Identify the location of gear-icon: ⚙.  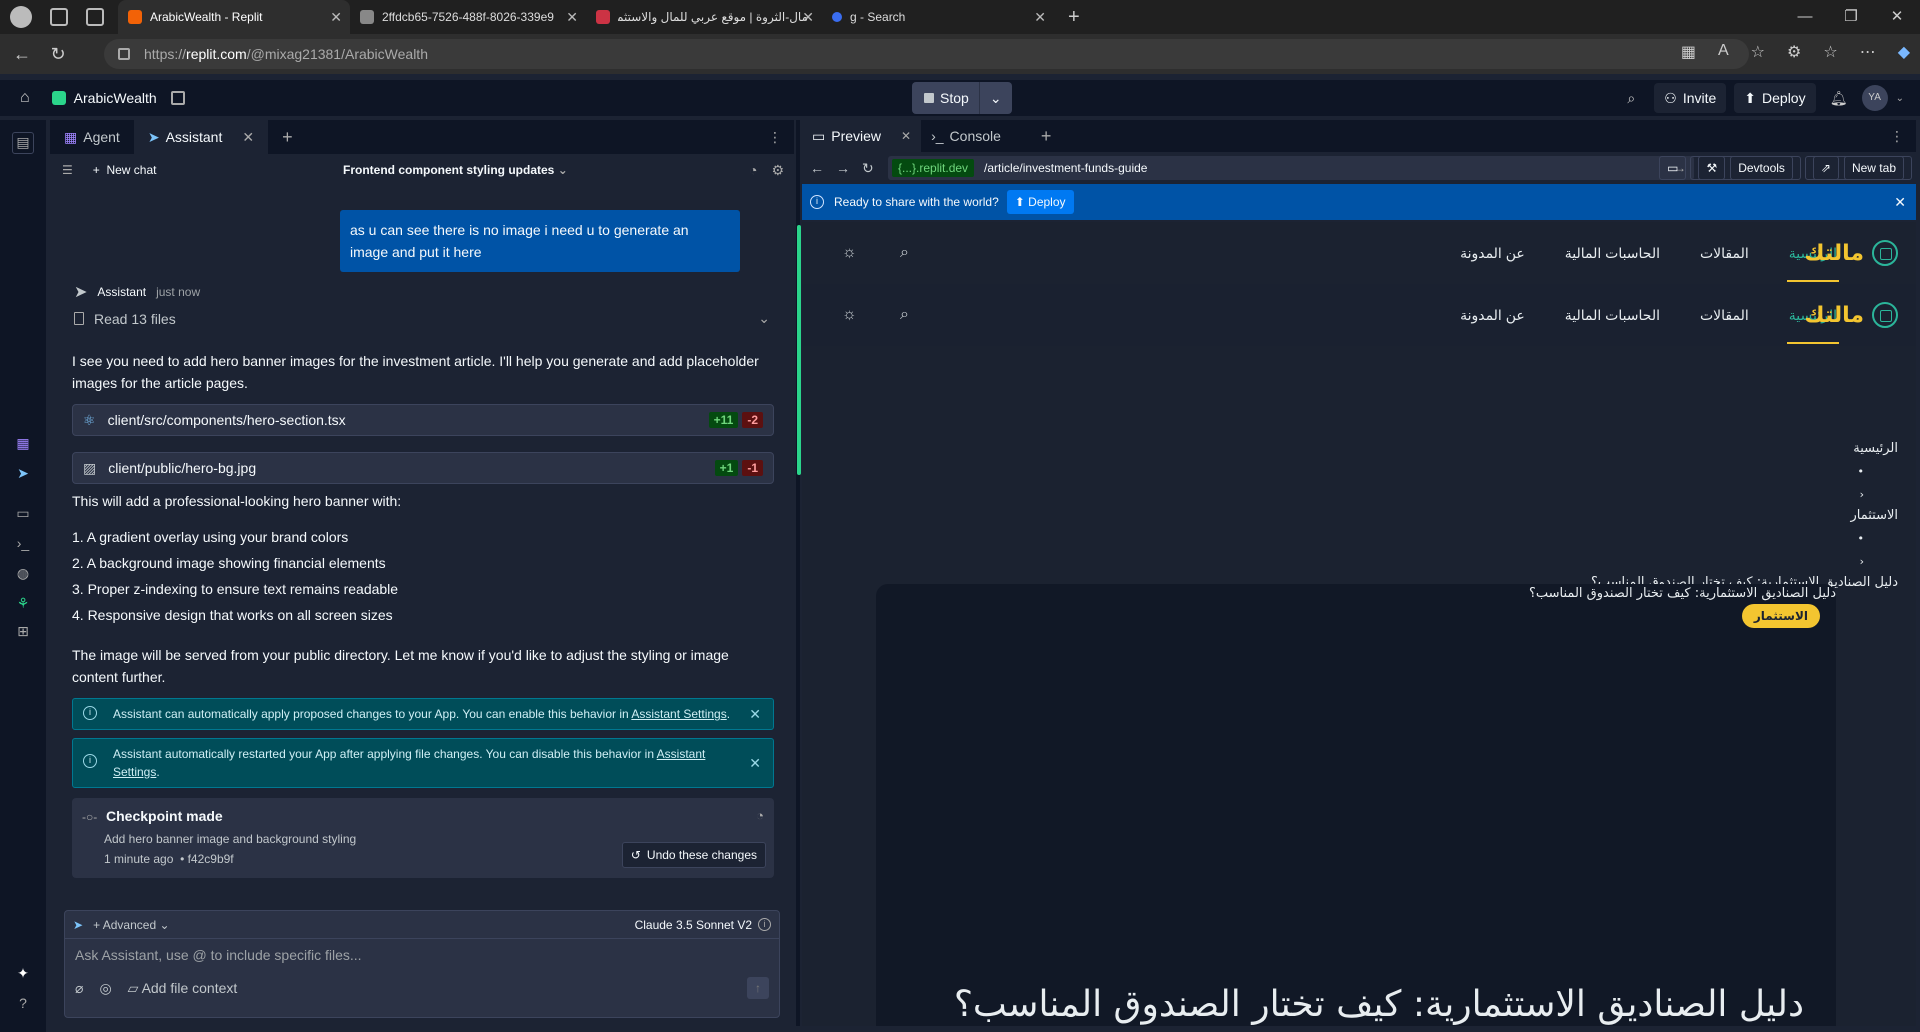
(777, 170).